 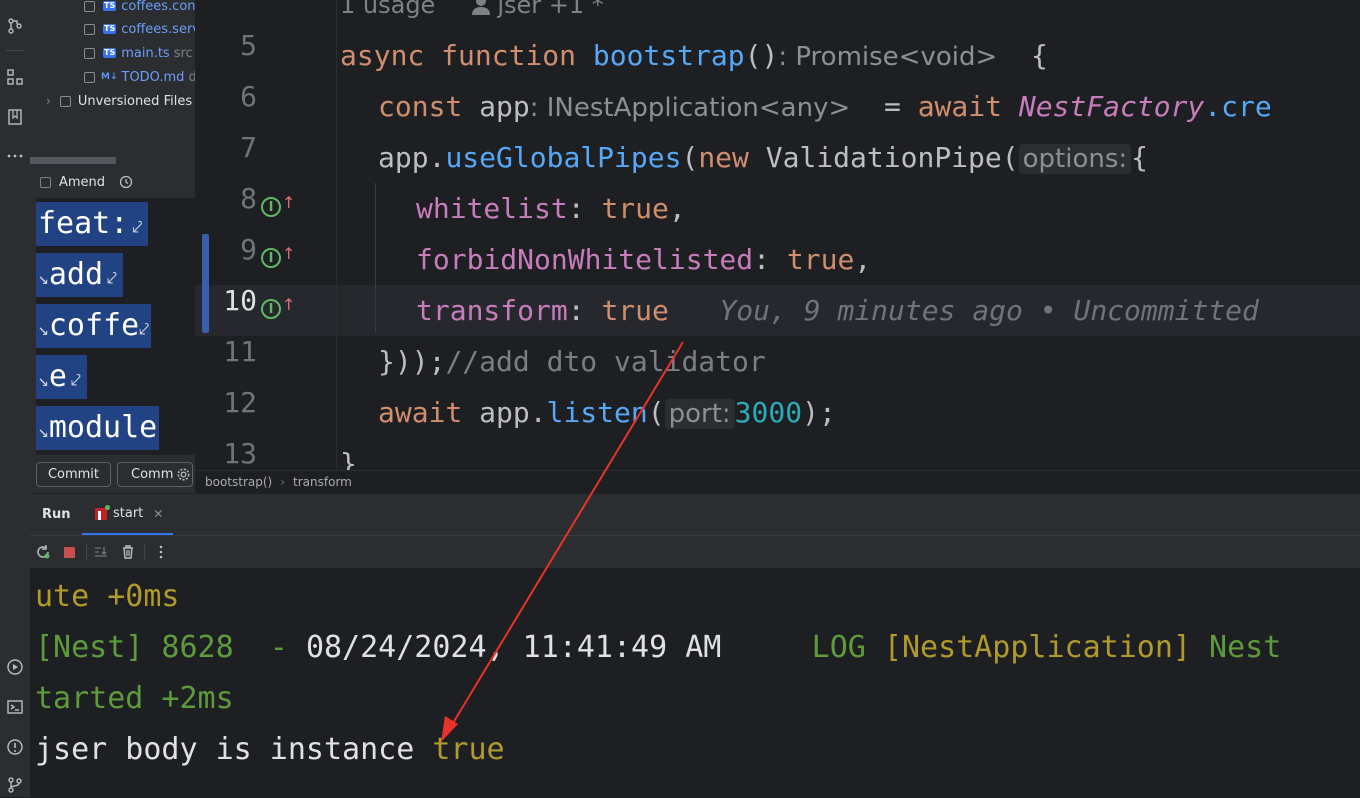 What do you see at coordinates (128, 552) in the screenshot?
I see `clear-trash-icon` at bounding box center [128, 552].